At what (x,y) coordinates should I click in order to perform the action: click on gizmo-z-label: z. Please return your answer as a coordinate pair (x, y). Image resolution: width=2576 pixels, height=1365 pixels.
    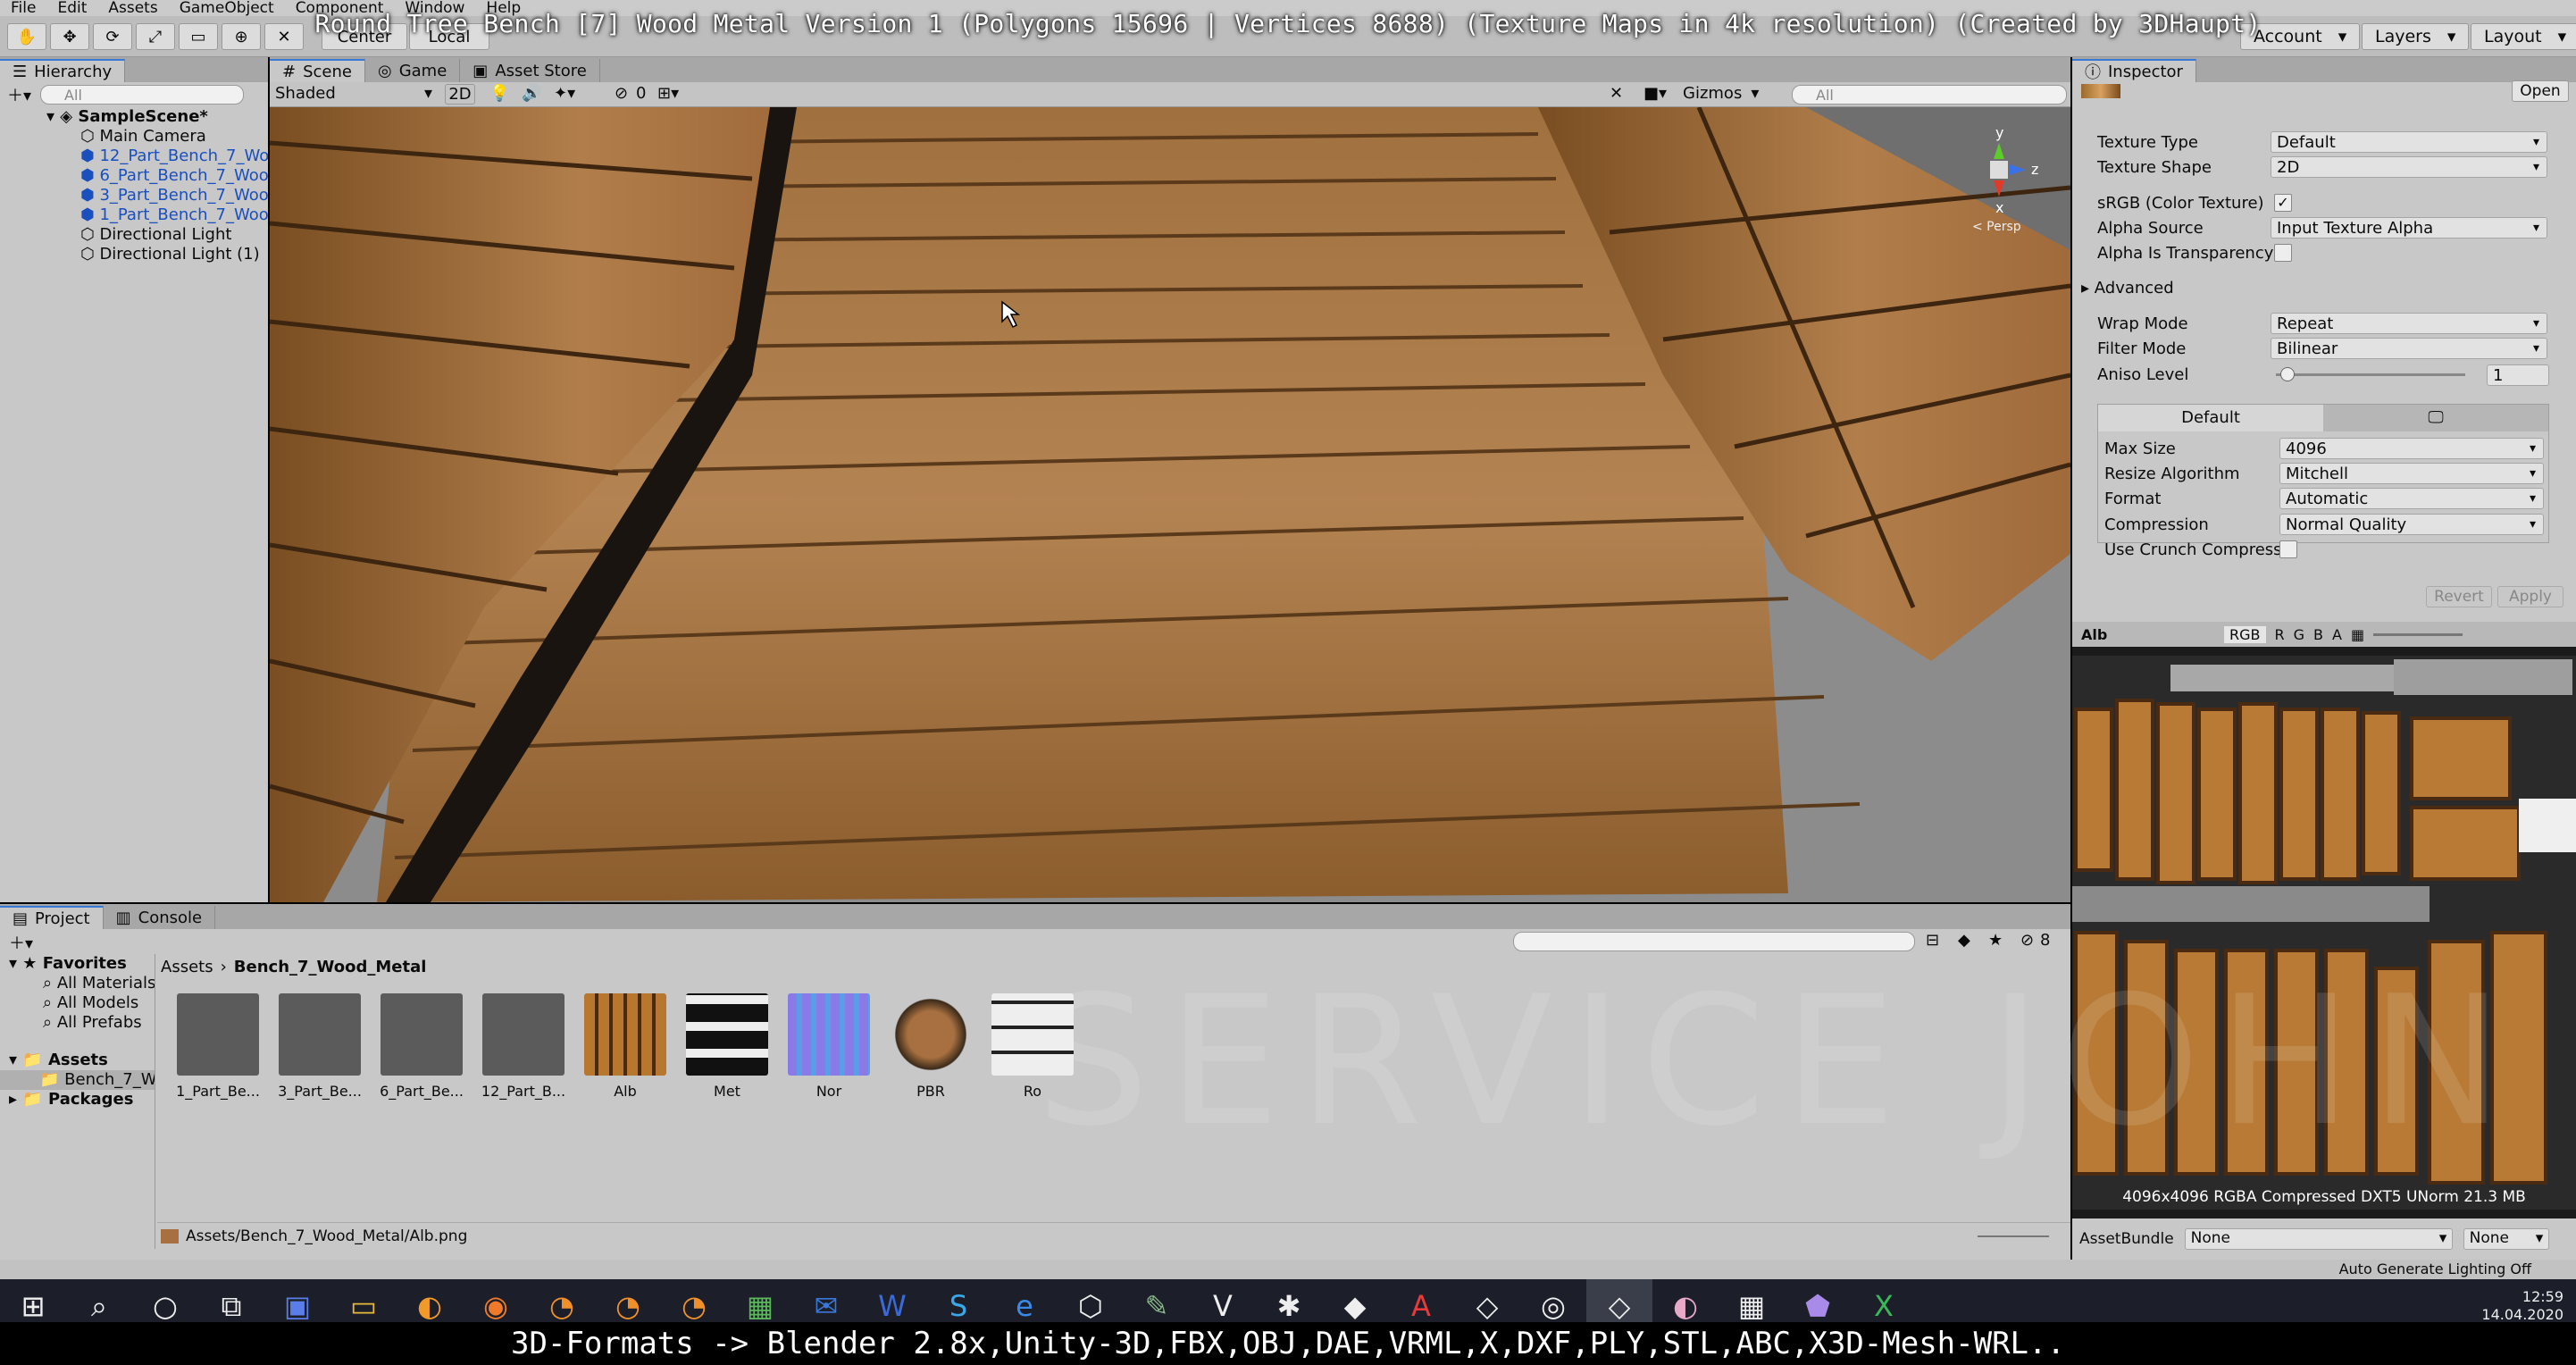
    Looking at the image, I should click on (2035, 169).